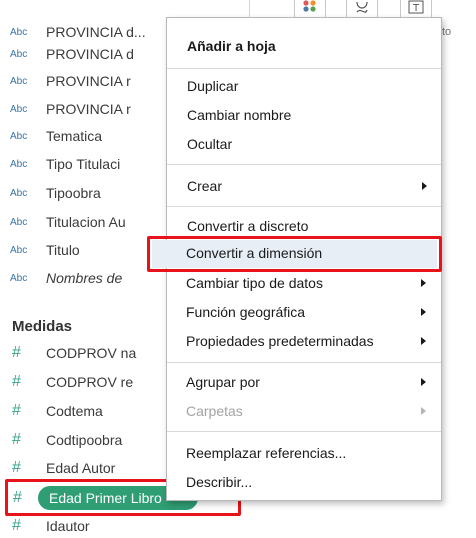 The width and height of the screenshot is (476, 538). I want to click on measure-field: # CODPROV na, so click(68, 353).